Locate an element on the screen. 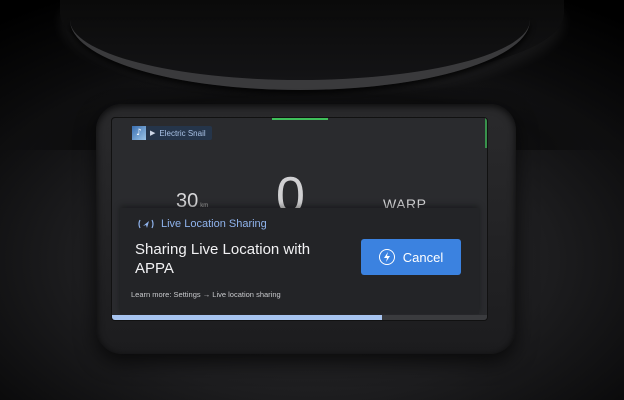 The width and height of the screenshot is (624, 400). progress-track is located at coordinates (299, 317).